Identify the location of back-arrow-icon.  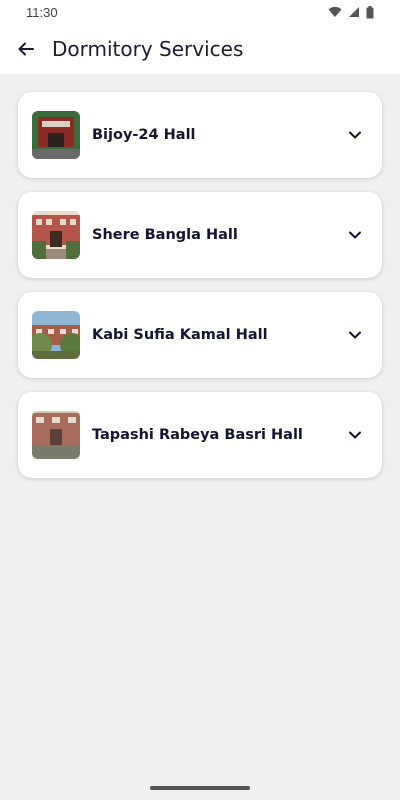
(26, 49).